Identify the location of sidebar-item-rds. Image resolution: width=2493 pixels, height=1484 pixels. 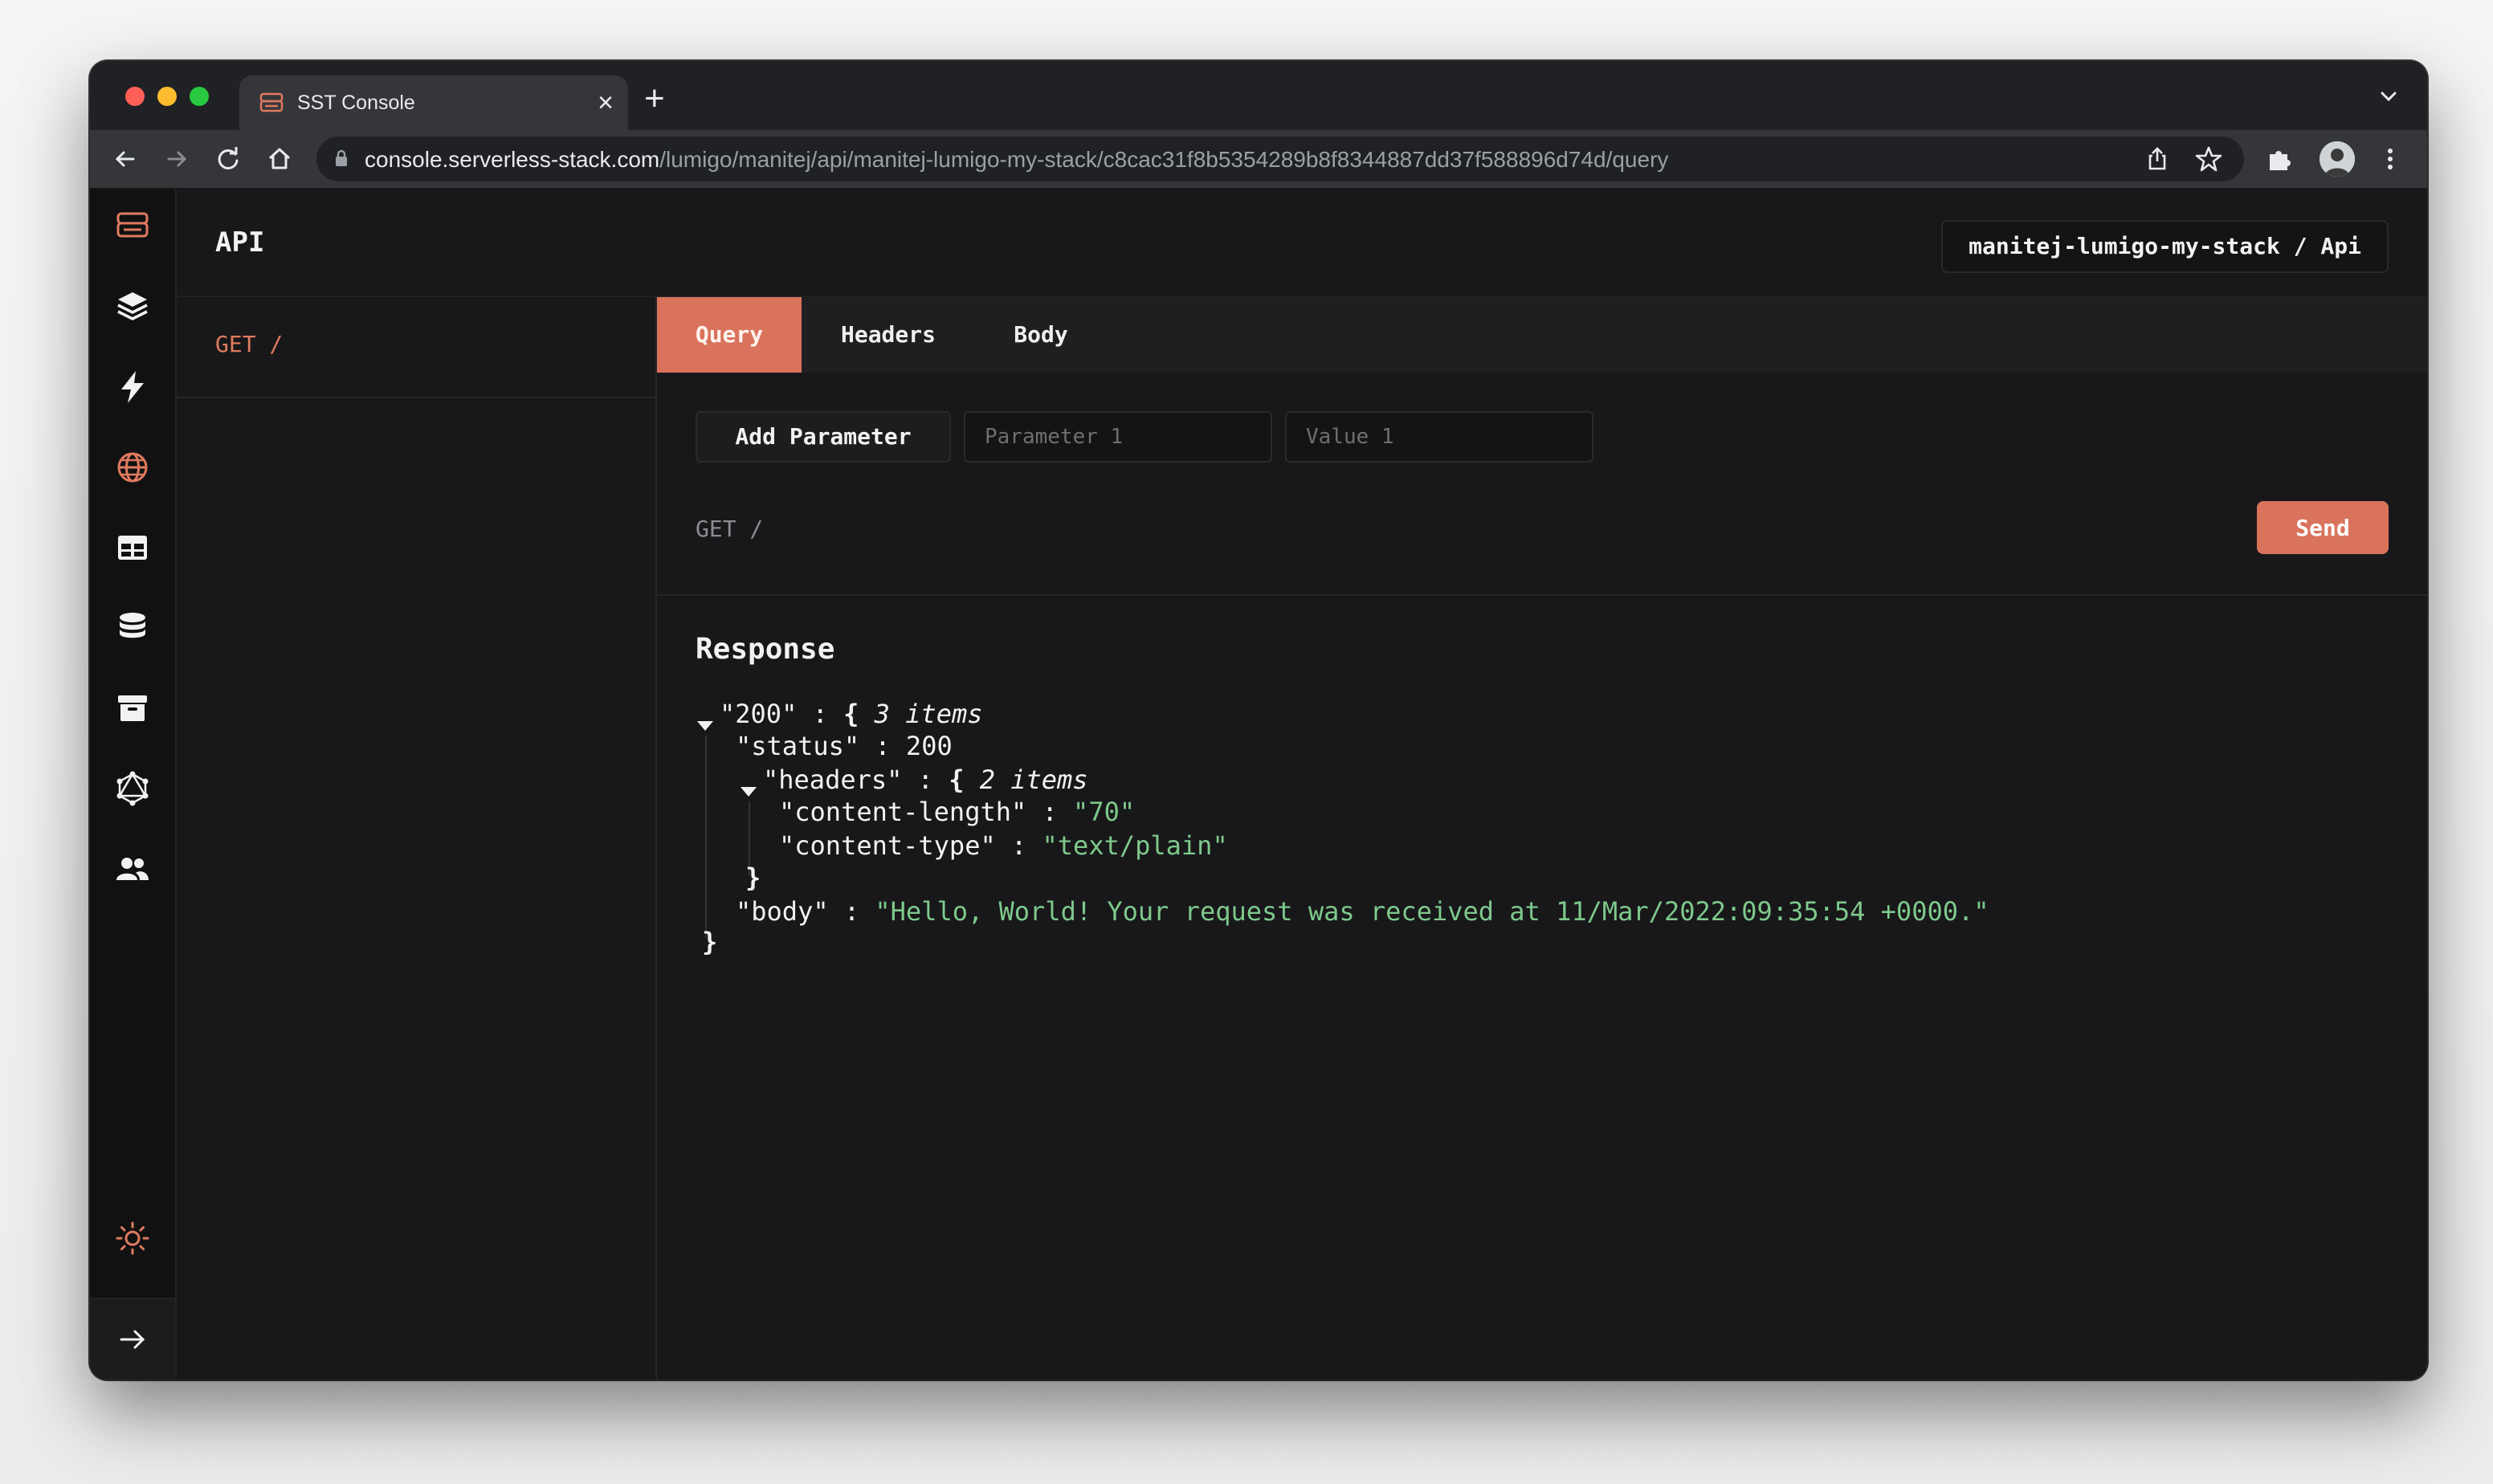
(132, 628).